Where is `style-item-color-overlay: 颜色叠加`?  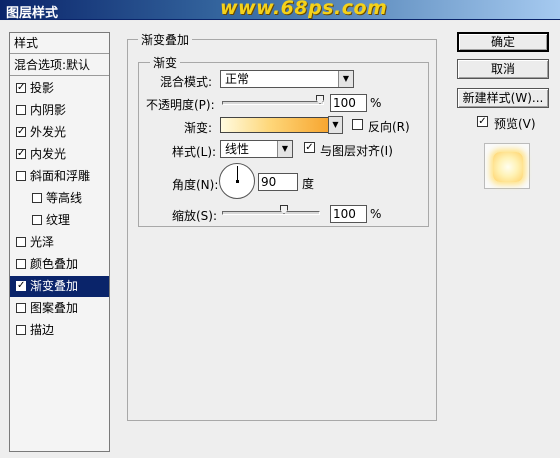 style-item-color-overlay: 颜色叠加 is located at coordinates (59, 264).